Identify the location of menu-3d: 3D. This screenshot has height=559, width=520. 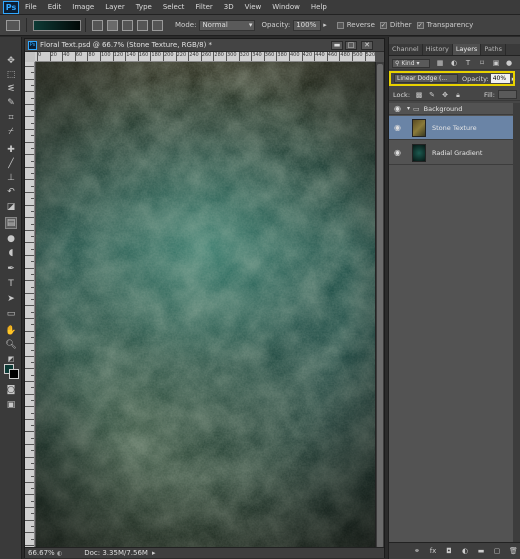
(229, 7).